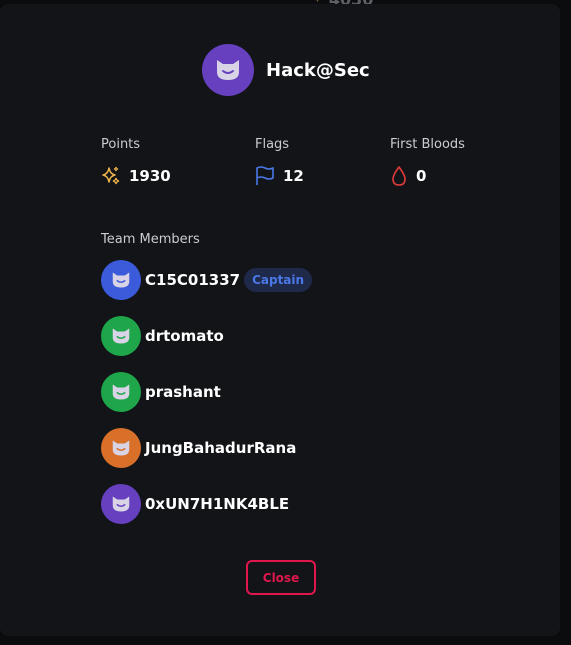 The height and width of the screenshot is (645, 571). What do you see at coordinates (278, 280) in the screenshot?
I see `captain-badge: Captain` at bounding box center [278, 280].